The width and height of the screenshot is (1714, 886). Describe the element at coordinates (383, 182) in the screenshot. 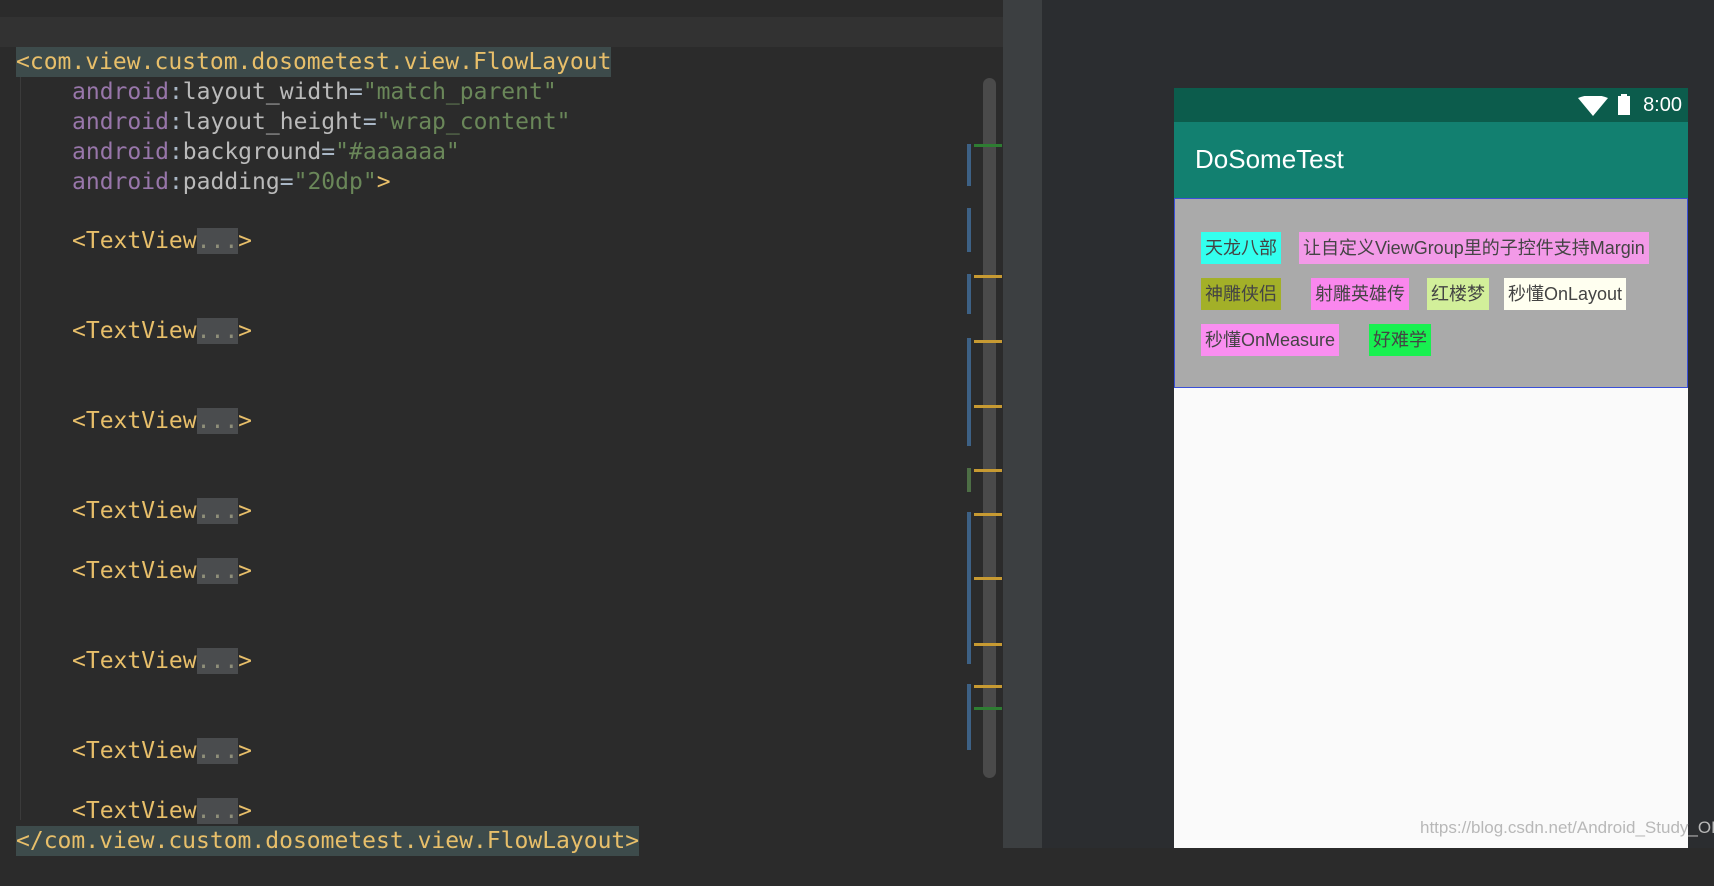

I see `tag-close-bracket: >` at that location.